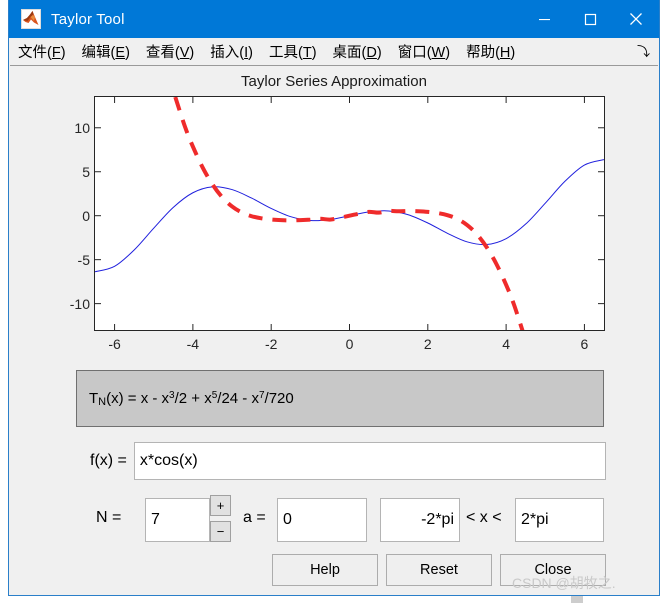 The image size is (668, 603). I want to click on title-bar: Taylor Tool, so click(334, 19).